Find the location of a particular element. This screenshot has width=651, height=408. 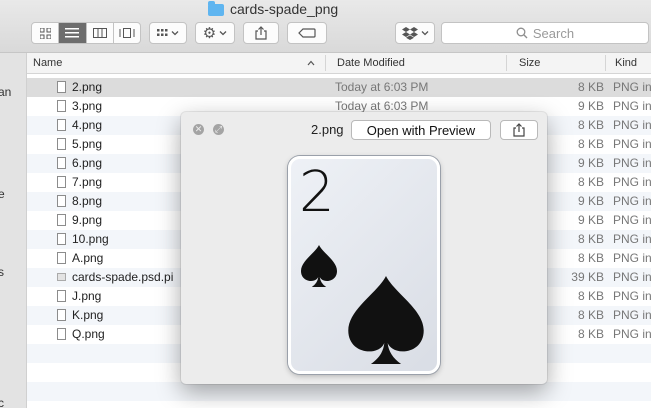

playing-card-image: 2 is located at coordinates (364, 265).